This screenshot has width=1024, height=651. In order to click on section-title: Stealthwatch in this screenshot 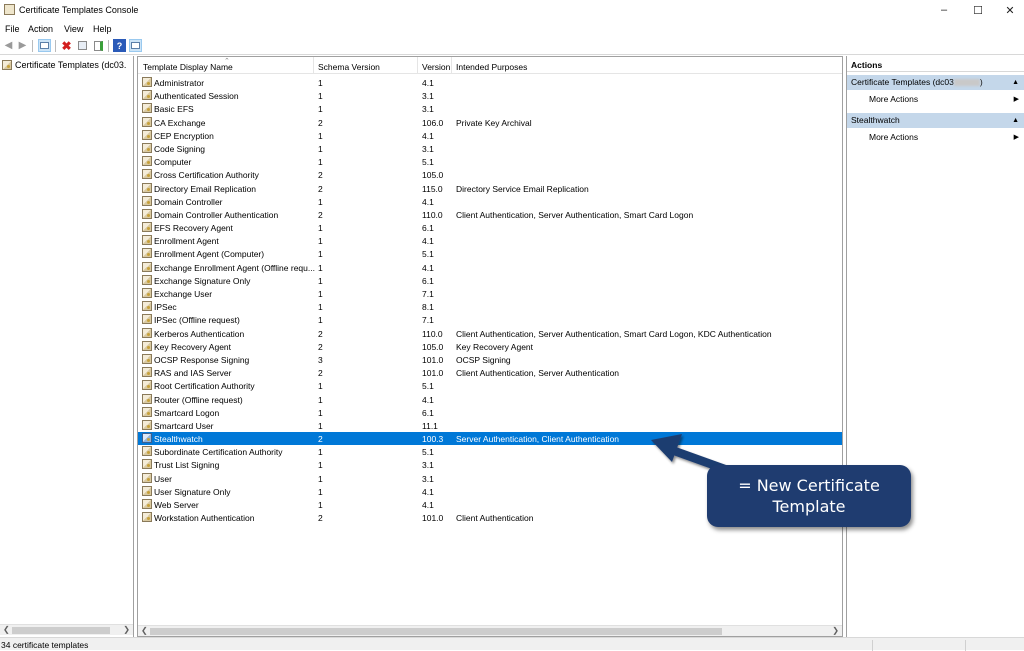, I will do `click(875, 120)`.